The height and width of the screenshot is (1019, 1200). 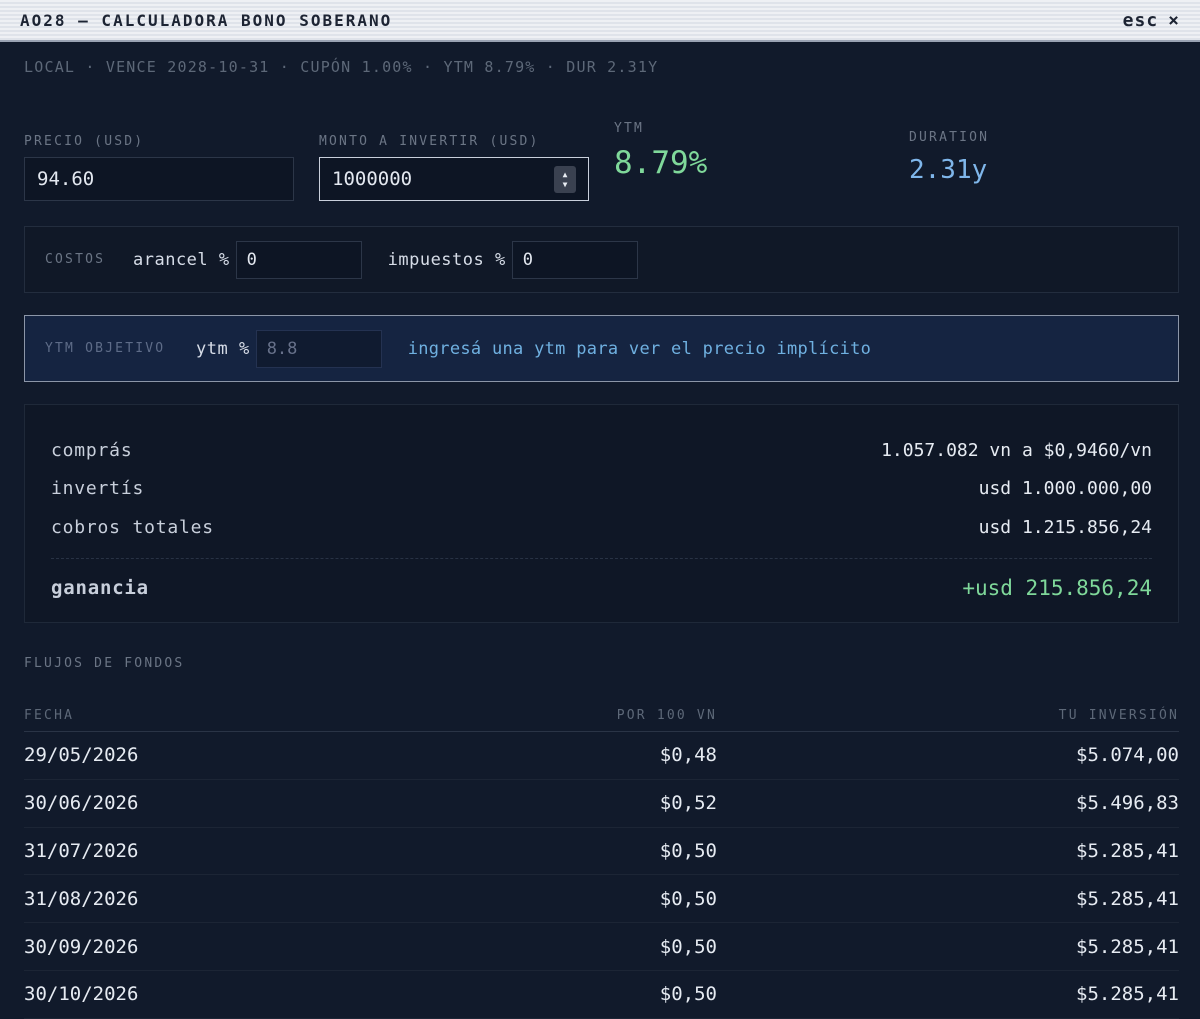 I want to click on summary-value: usd 1.000.000,00, so click(x=1065, y=489).